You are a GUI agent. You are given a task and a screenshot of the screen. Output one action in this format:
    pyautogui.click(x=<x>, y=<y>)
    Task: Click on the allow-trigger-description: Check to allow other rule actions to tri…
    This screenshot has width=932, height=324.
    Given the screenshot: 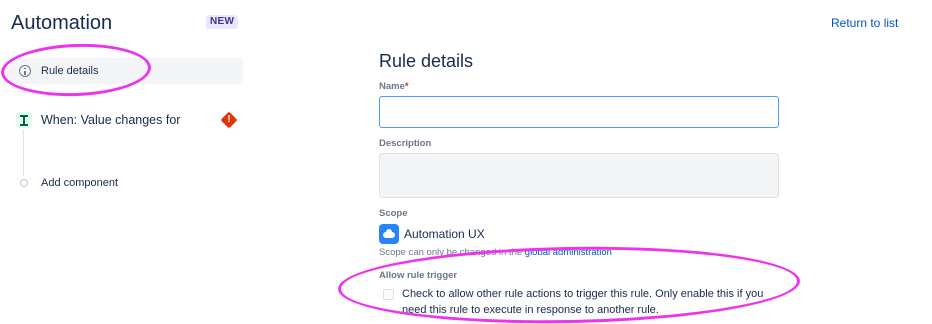 What is the action you would take?
    pyautogui.click(x=583, y=302)
    